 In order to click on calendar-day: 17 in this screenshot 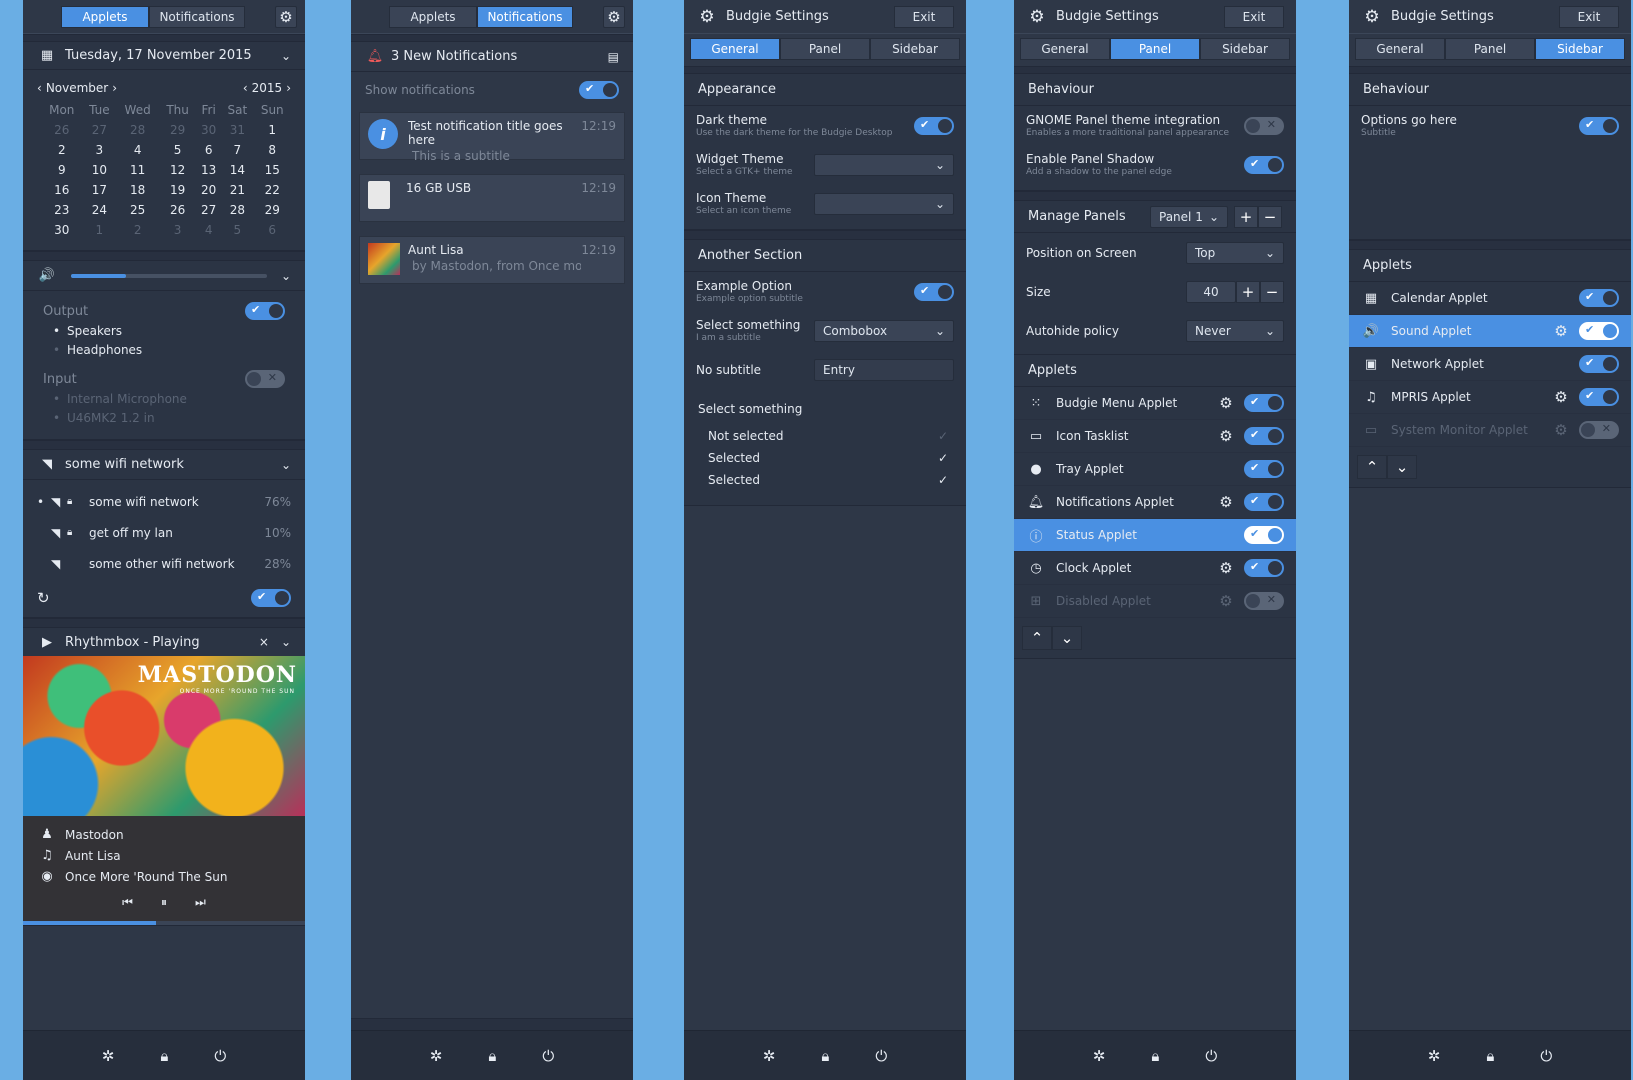, I will do `click(100, 190)`.